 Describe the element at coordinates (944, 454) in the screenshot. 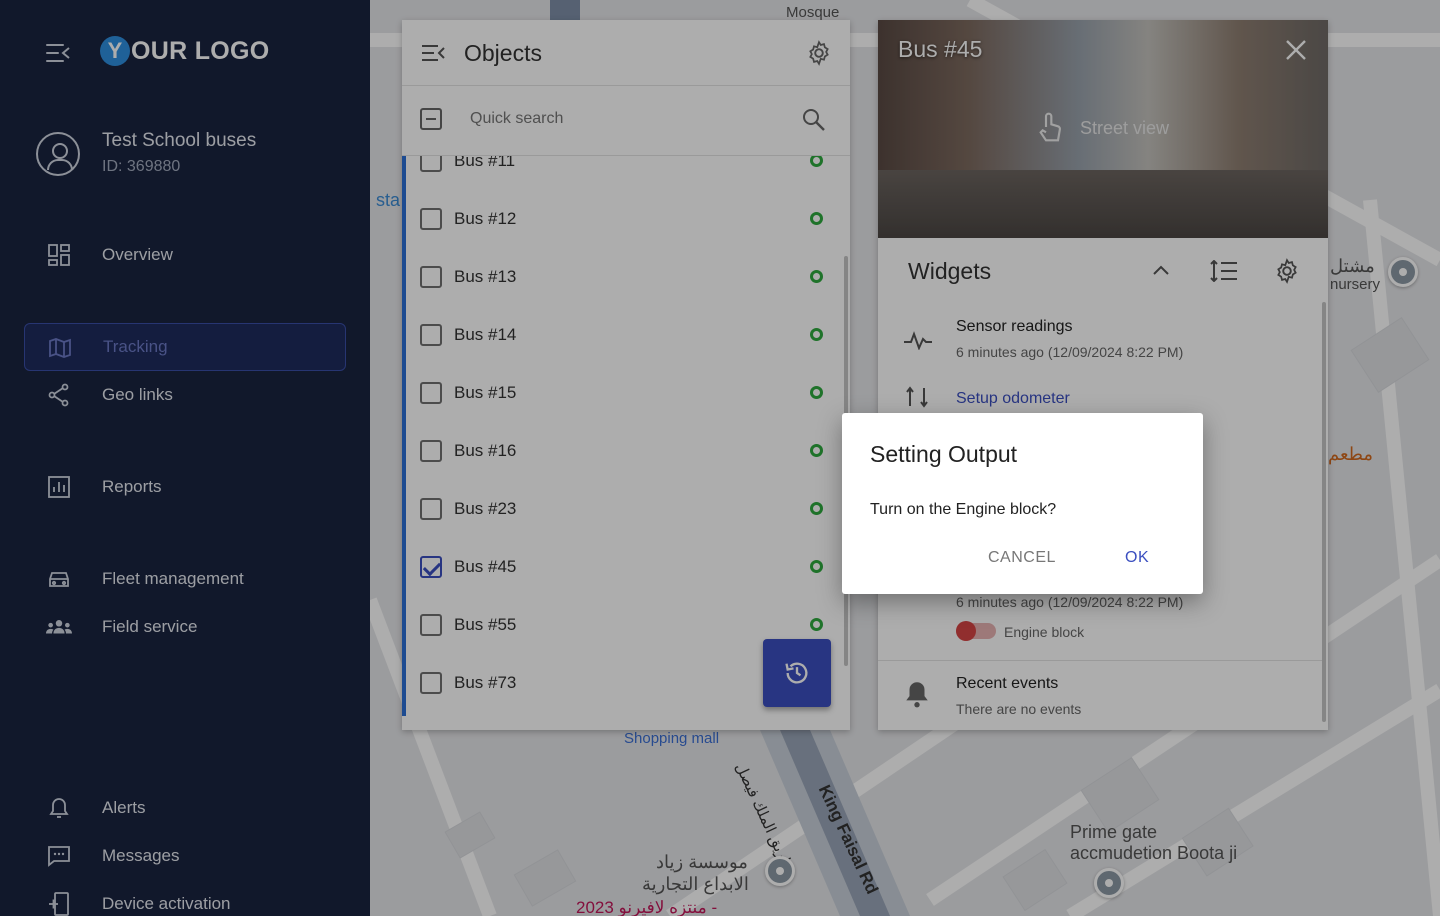

I see `dialog-title: Setting Output` at that location.